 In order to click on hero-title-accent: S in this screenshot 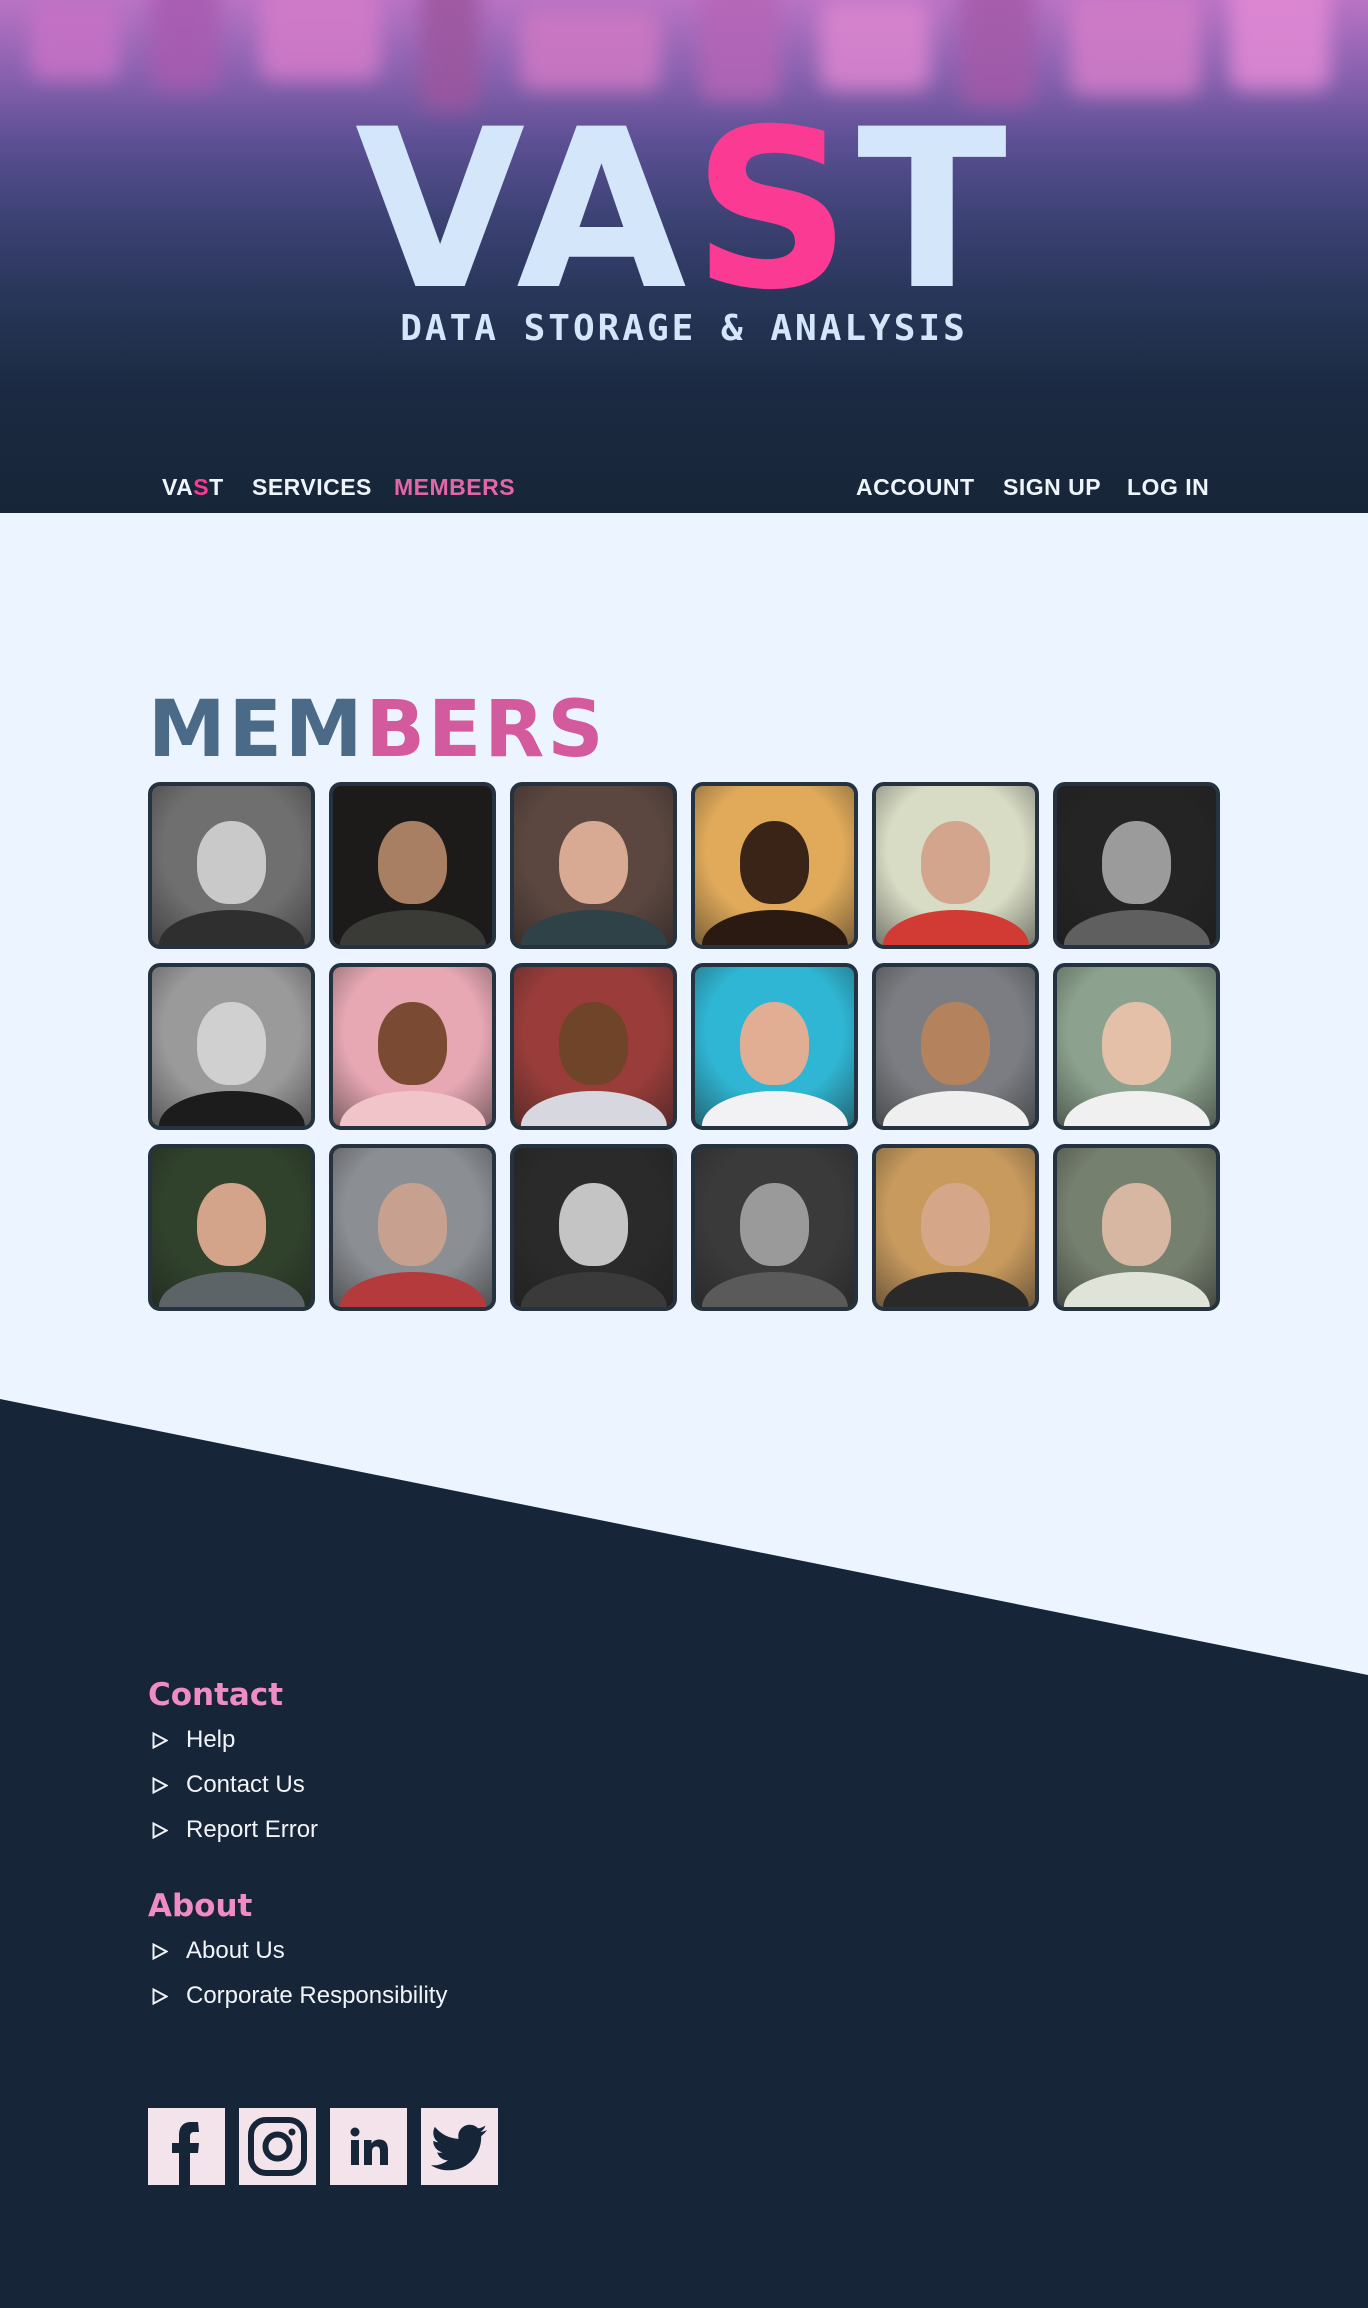, I will do `click(774, 210)`.